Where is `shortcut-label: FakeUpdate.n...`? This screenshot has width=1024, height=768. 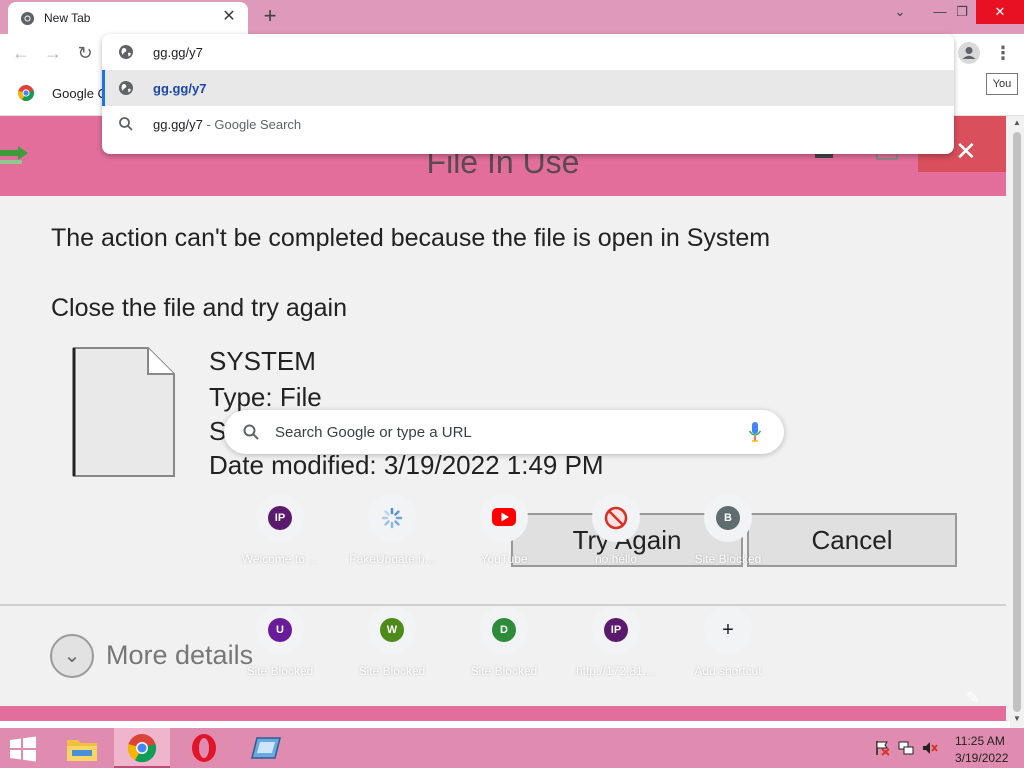
shortcut-label: FakeUpdate.n... is located at coordinates (392, 559).